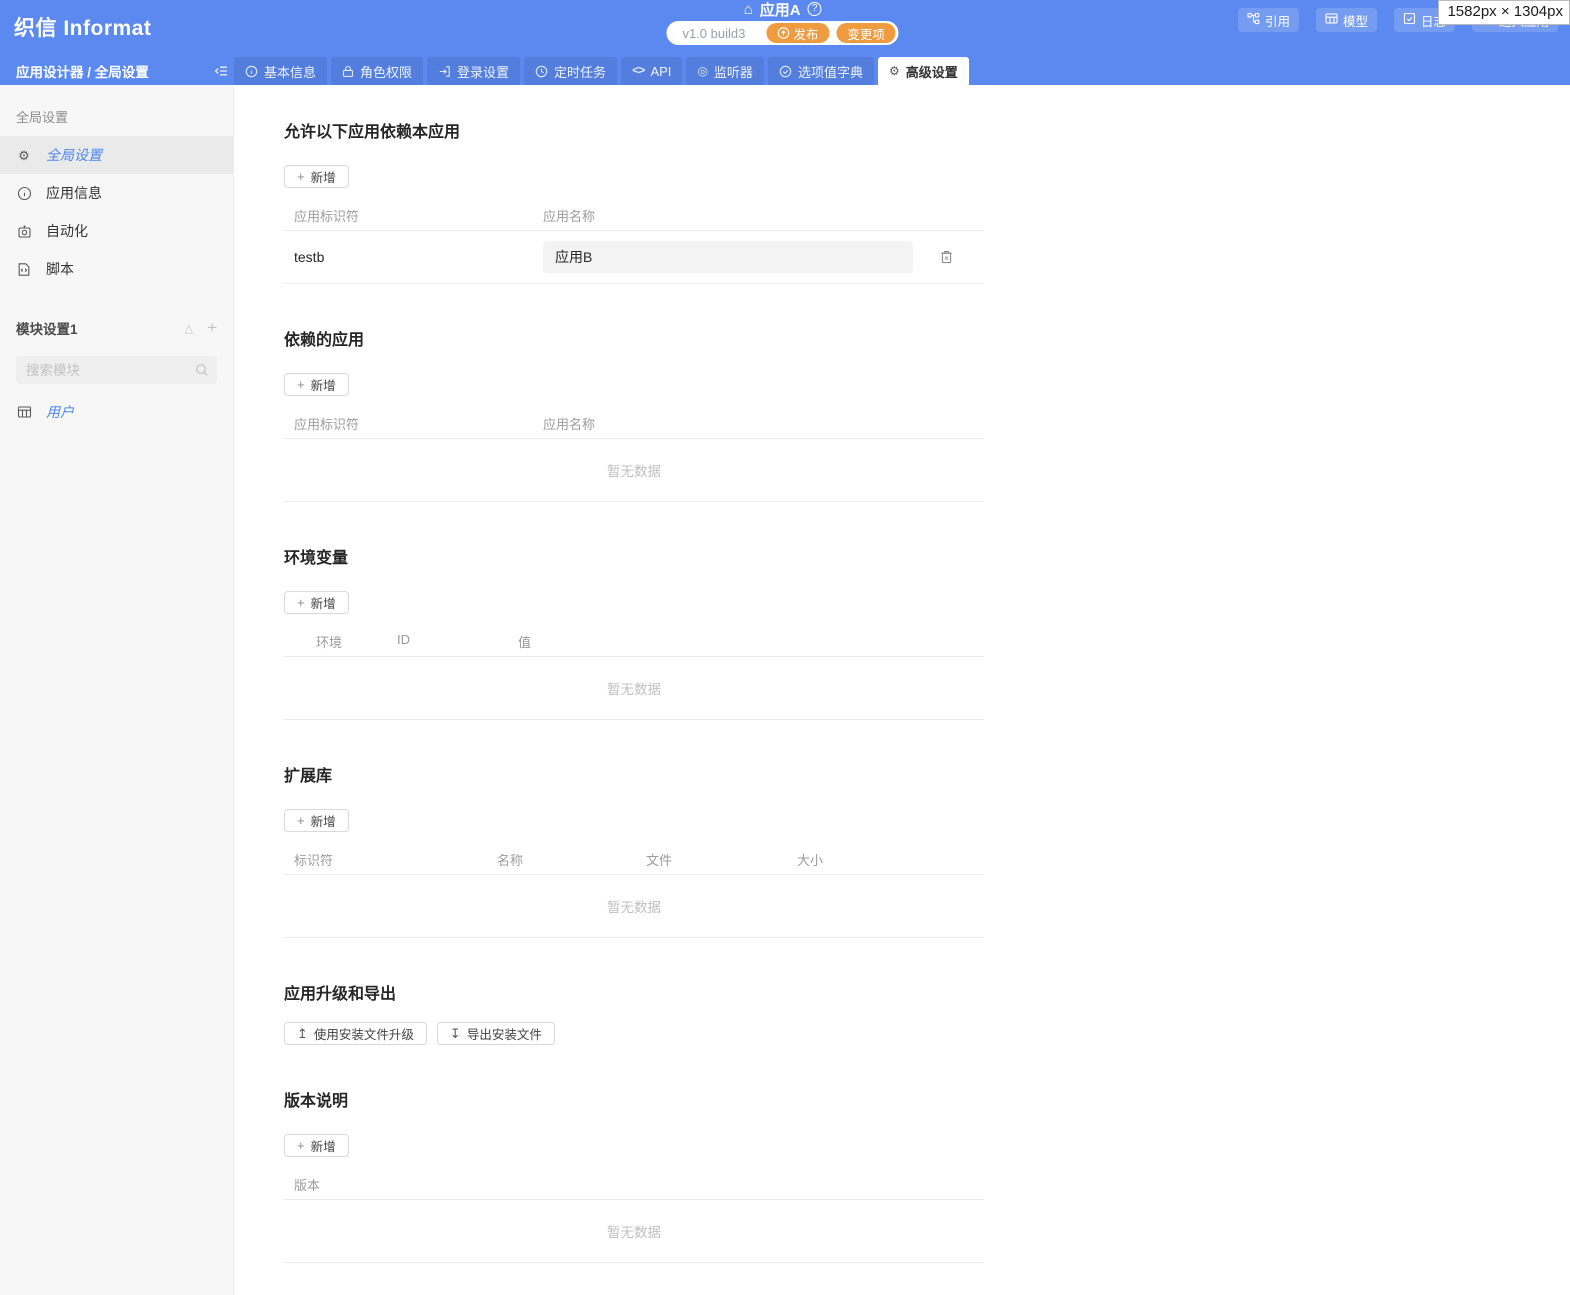  I want to click on trash-icon, so click(946, 258).